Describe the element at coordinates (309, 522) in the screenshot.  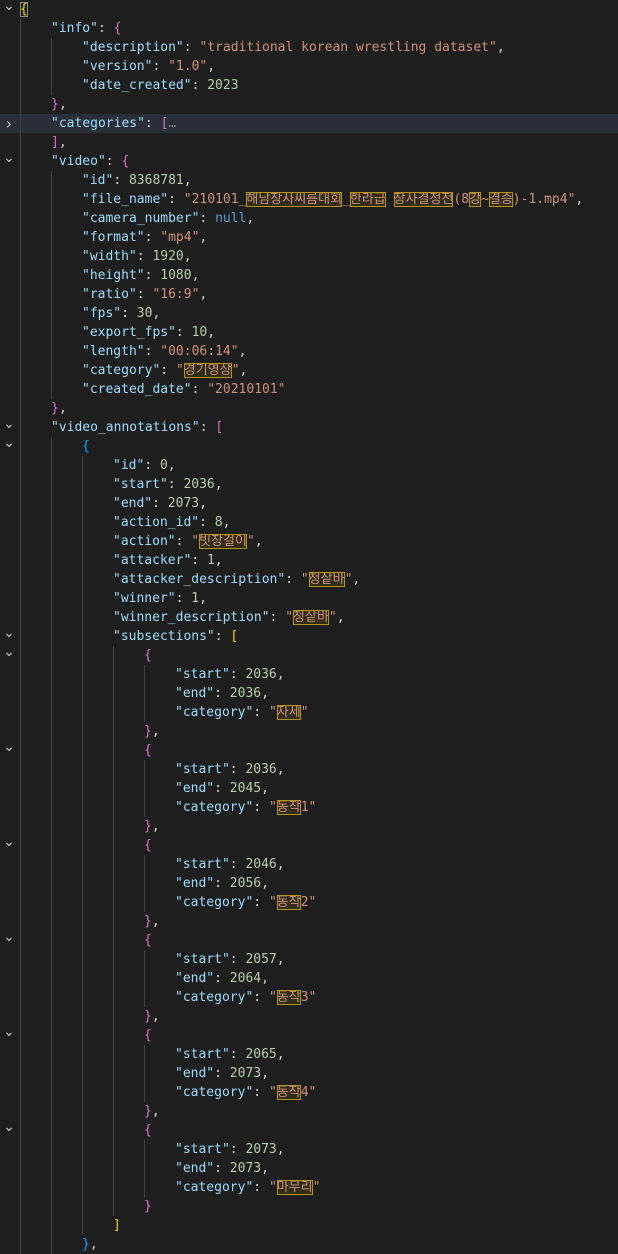
I see `code-line: "action_id": 8,` at that location.